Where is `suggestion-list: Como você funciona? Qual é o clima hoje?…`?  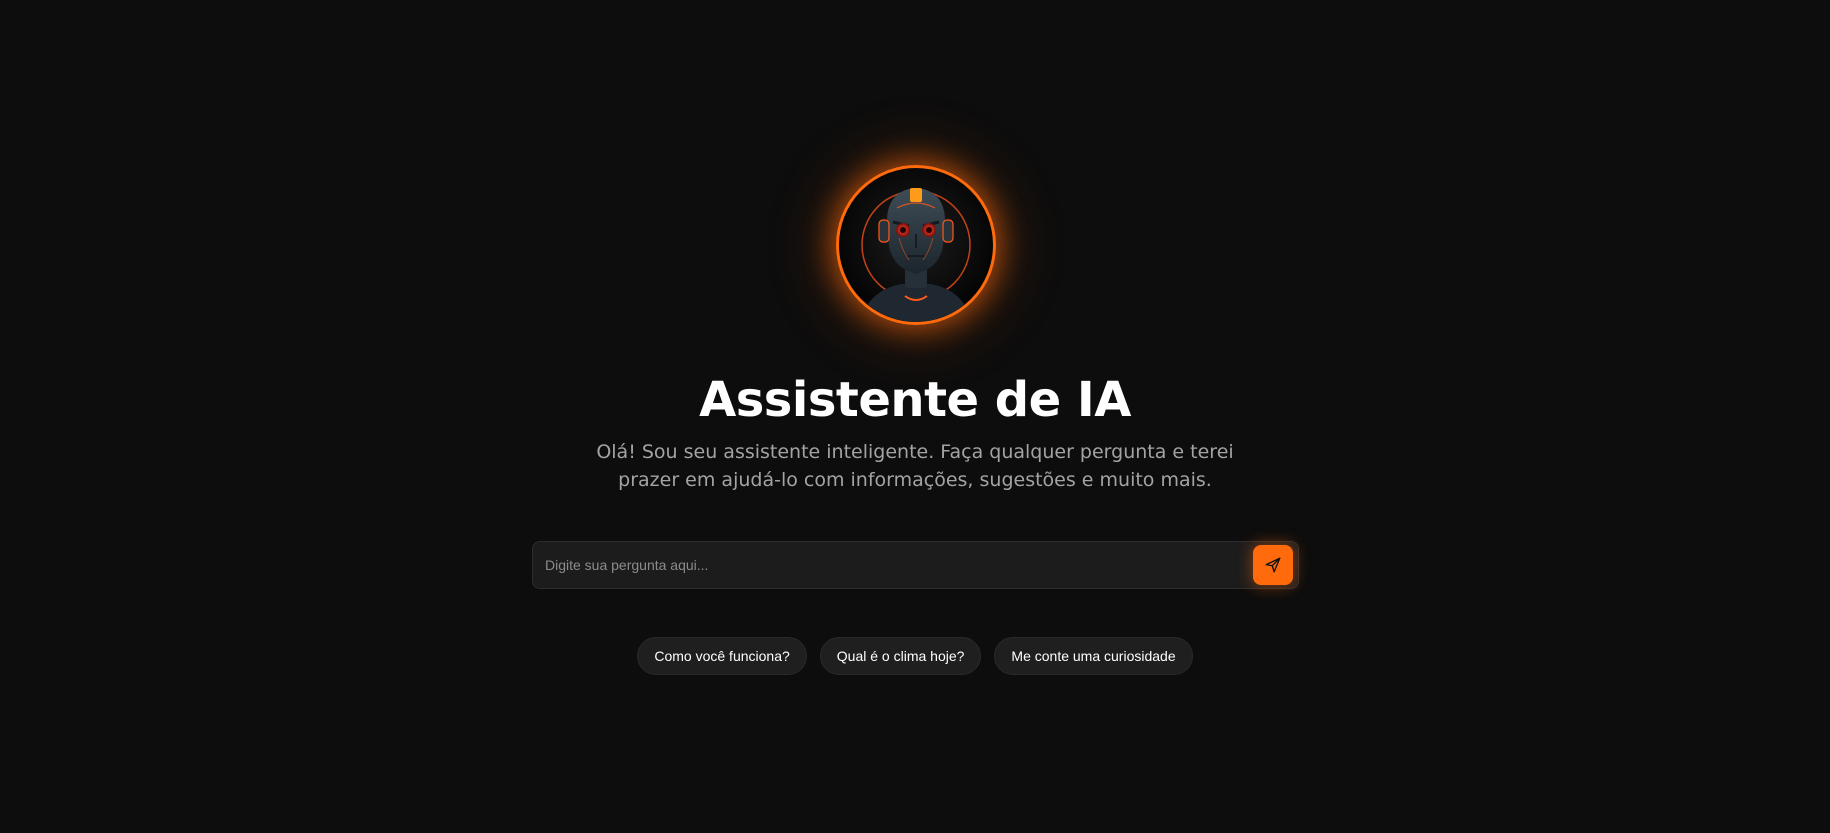 suggestion-list: Como você funciona? Qual é o clima hoje?… is located at coordinates (915, 656).